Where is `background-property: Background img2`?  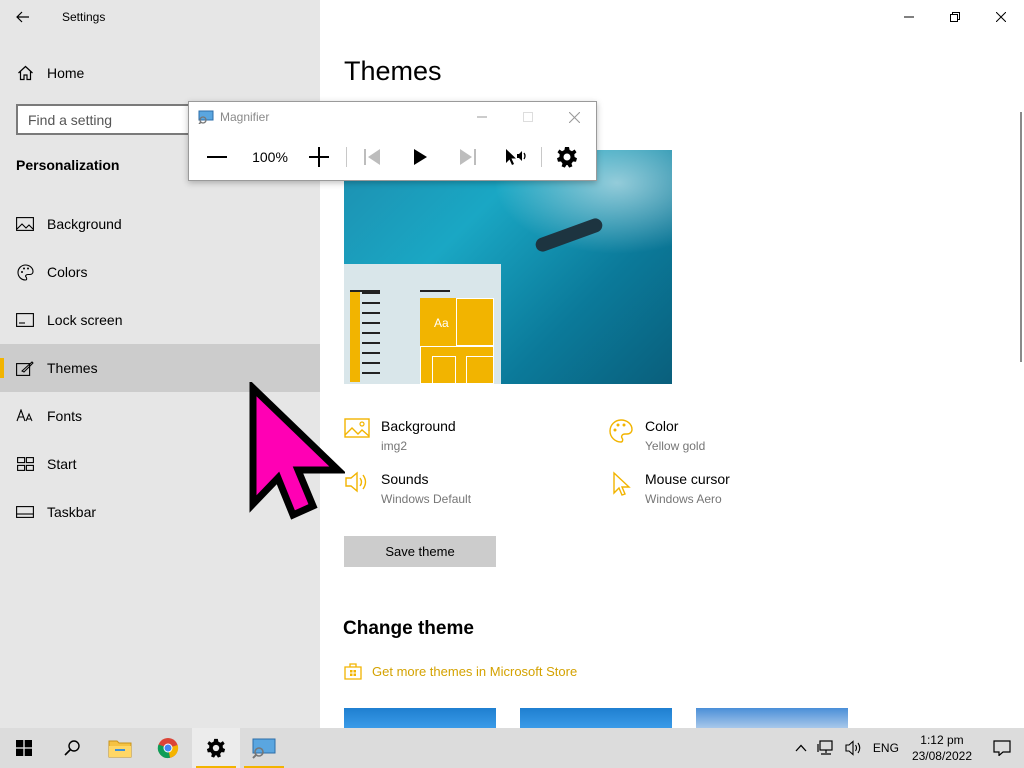 background-property: Background img2 is located at coordinates (400, 435).